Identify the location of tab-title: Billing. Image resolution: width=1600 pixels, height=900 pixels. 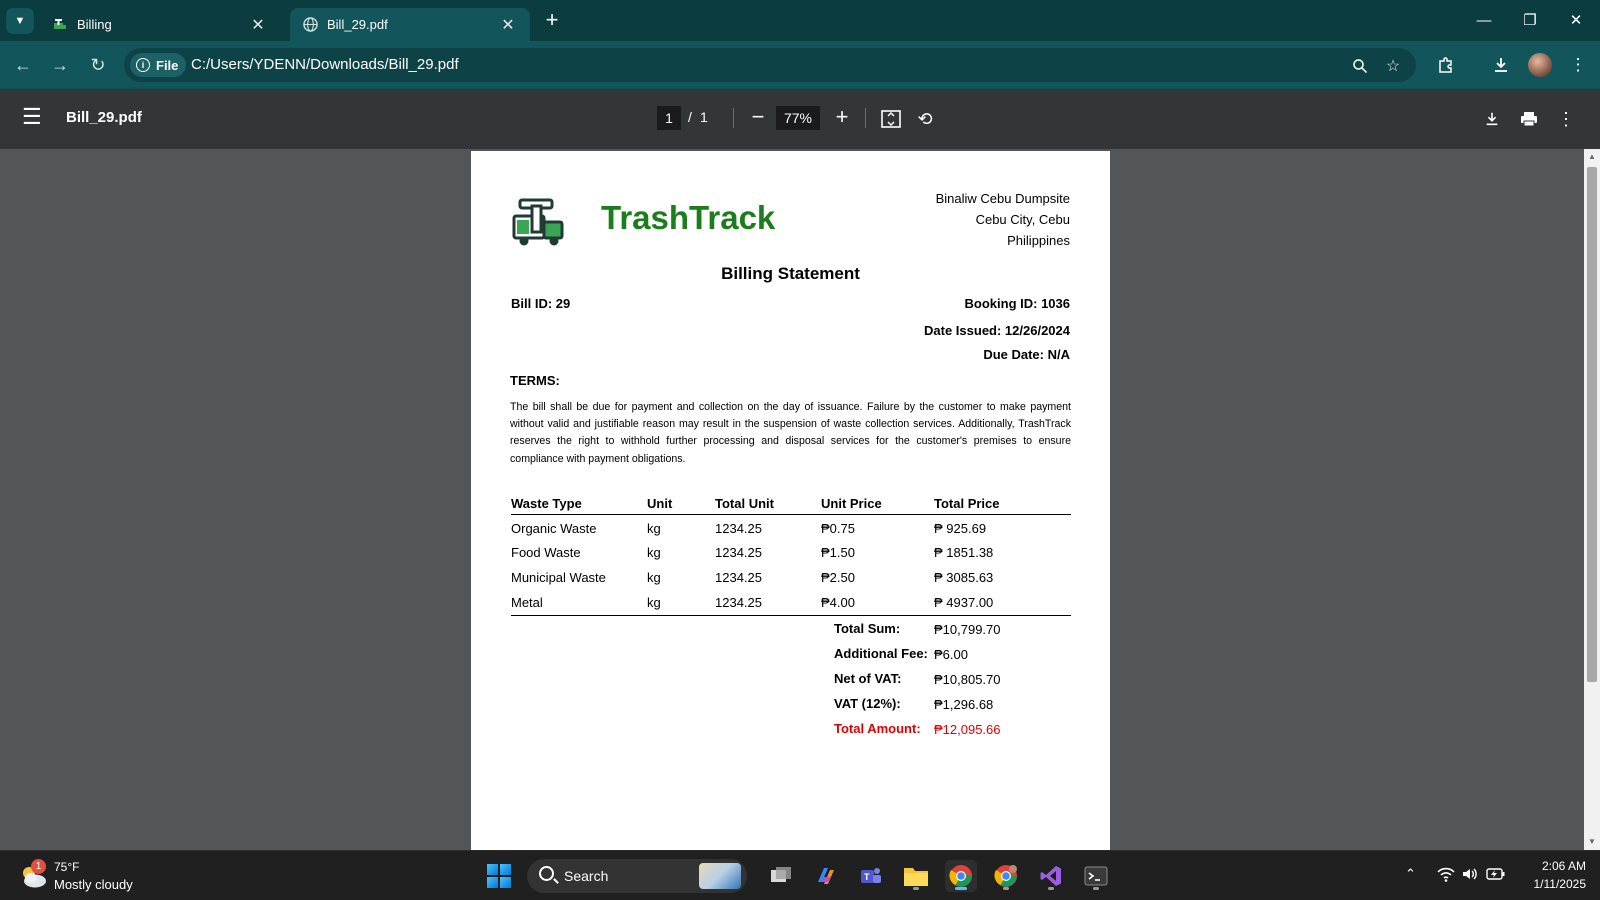
(94, 24).